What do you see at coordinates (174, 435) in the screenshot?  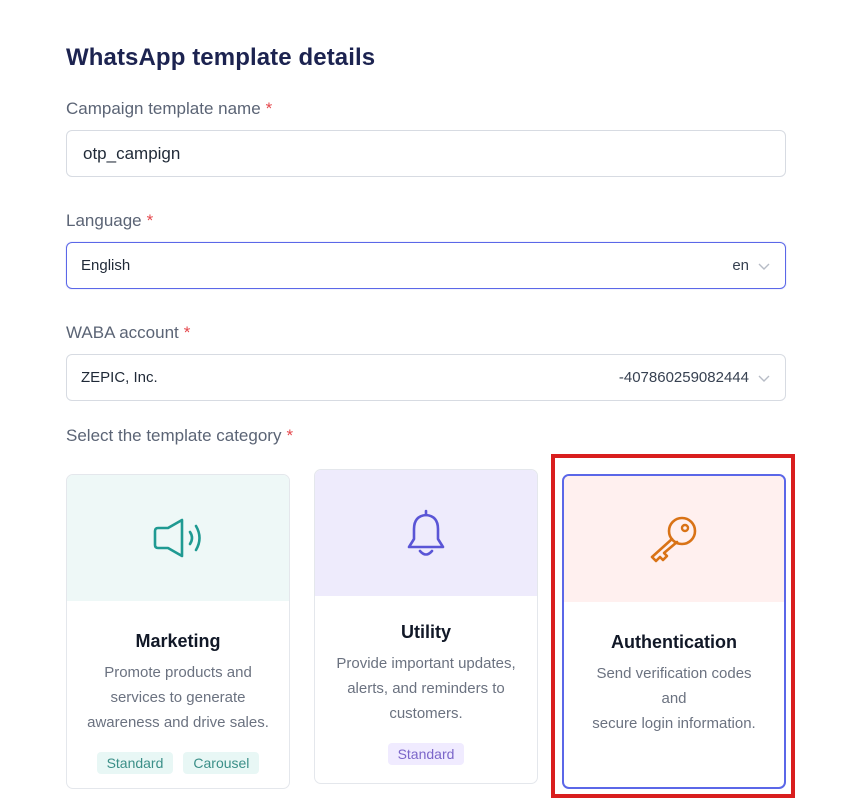 I see `category-label-text: Select the template category` at bounding box center [174, 435].